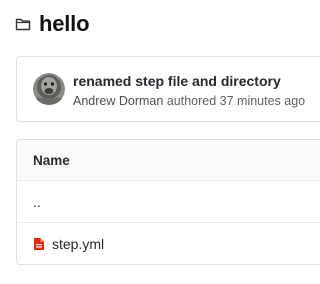 This screenshot has height=284, width=320. I want to click on table-row-file: step.yml, so click(168, 243).